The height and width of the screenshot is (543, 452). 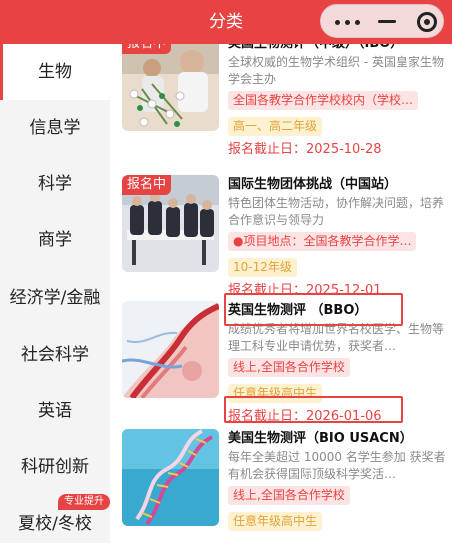 I want to click on sidebar-item-social-science: 社会科学, so click(x=55, y=355).